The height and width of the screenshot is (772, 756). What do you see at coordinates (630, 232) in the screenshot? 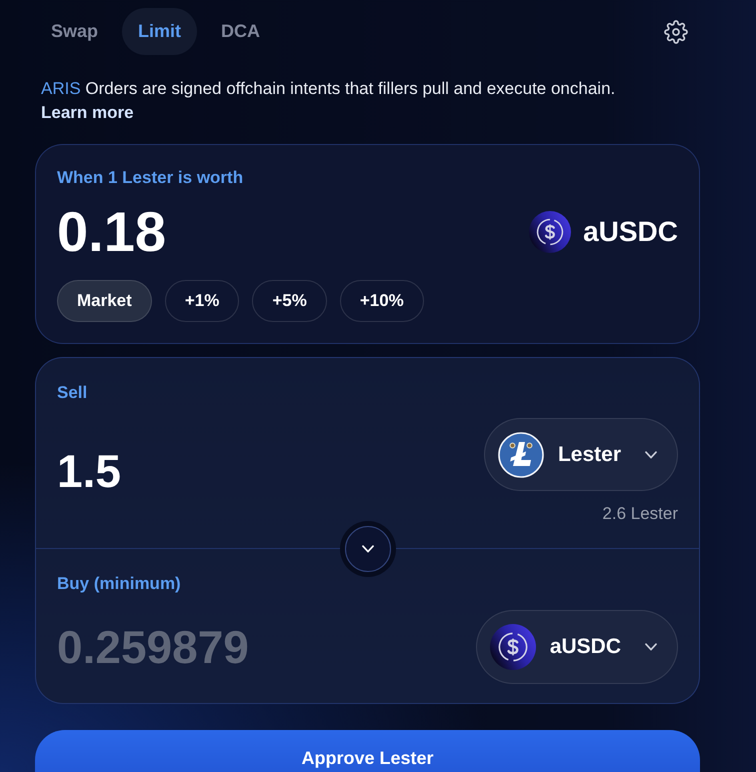
I see `token-symbol: aUSDC` at bounding box center [630, 232].